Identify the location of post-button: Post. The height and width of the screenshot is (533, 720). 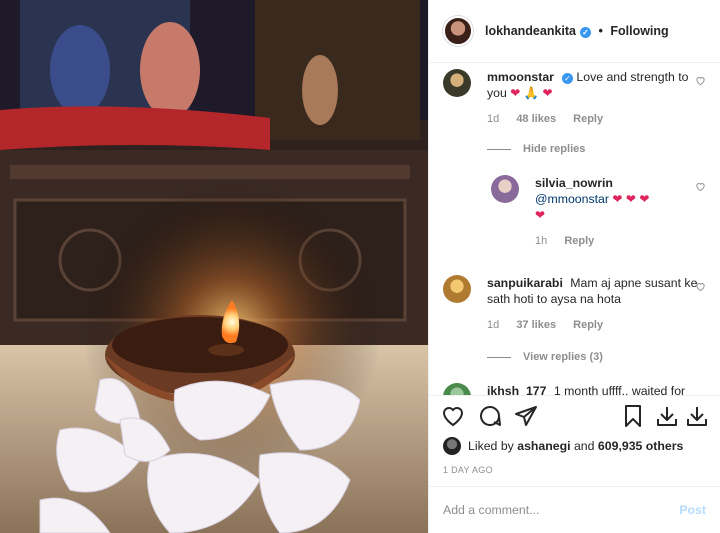
(692, 510).